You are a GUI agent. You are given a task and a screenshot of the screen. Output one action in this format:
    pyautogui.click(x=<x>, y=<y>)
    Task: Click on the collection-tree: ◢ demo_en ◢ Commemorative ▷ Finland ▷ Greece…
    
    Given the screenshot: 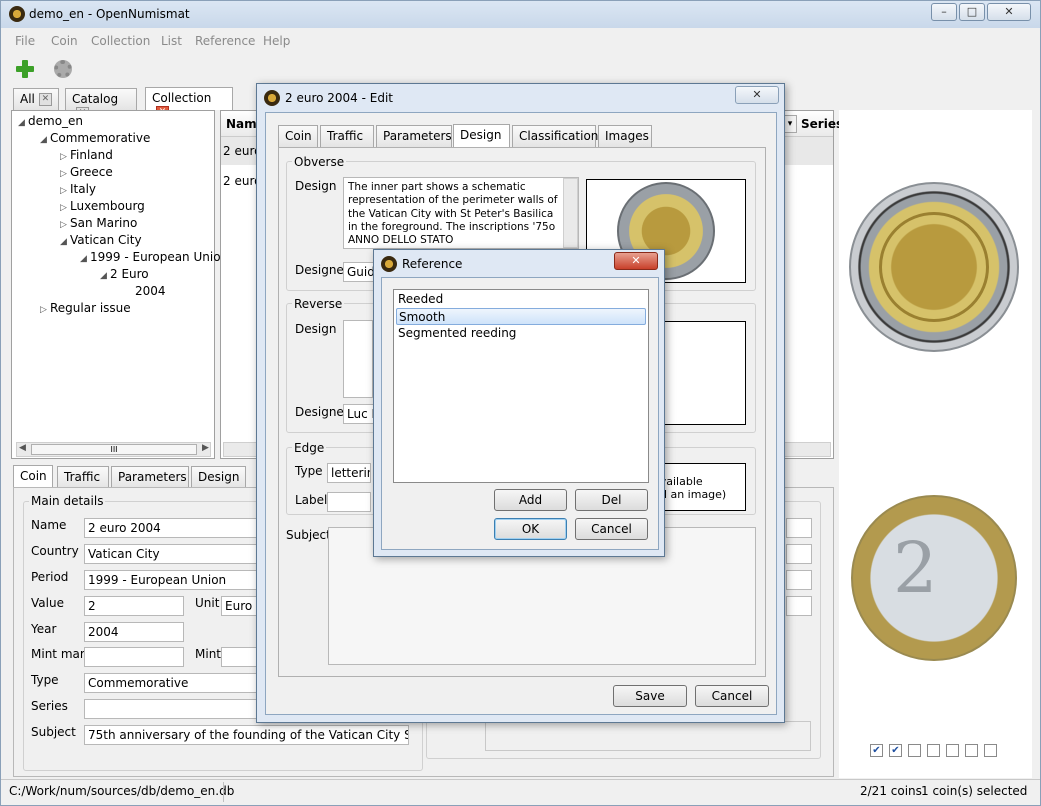 What is the action you would take?
    pyautogui.click(x=119, y=284)
    